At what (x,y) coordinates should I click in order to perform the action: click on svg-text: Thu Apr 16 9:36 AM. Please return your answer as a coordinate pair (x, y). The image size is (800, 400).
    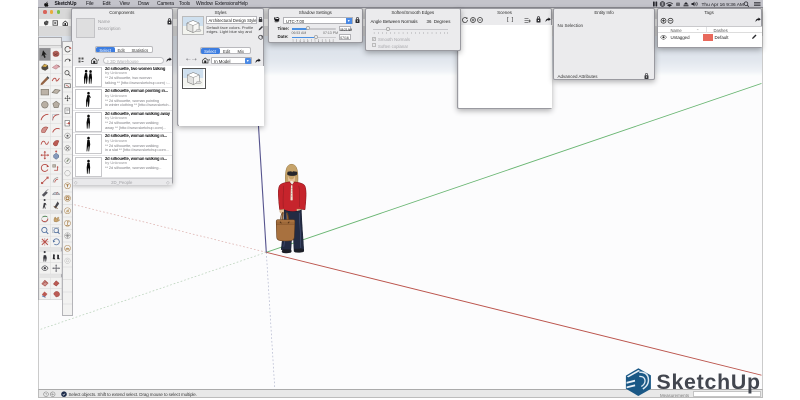
    Looking at the image, I should click on (723, 4).